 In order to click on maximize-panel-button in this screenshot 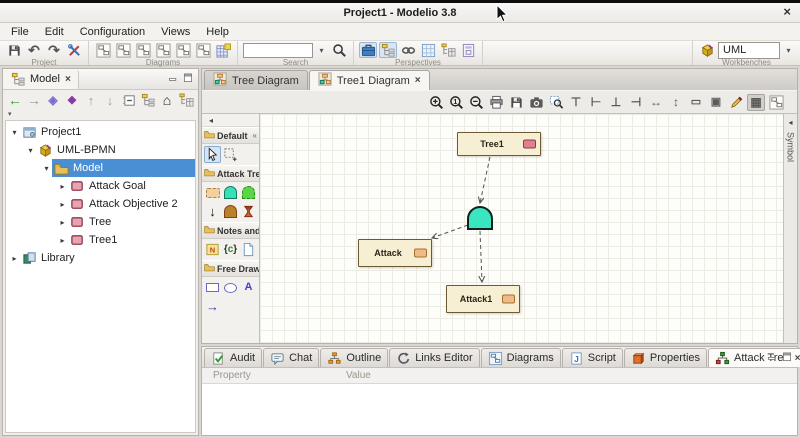, I will do `click(188, 78)`.